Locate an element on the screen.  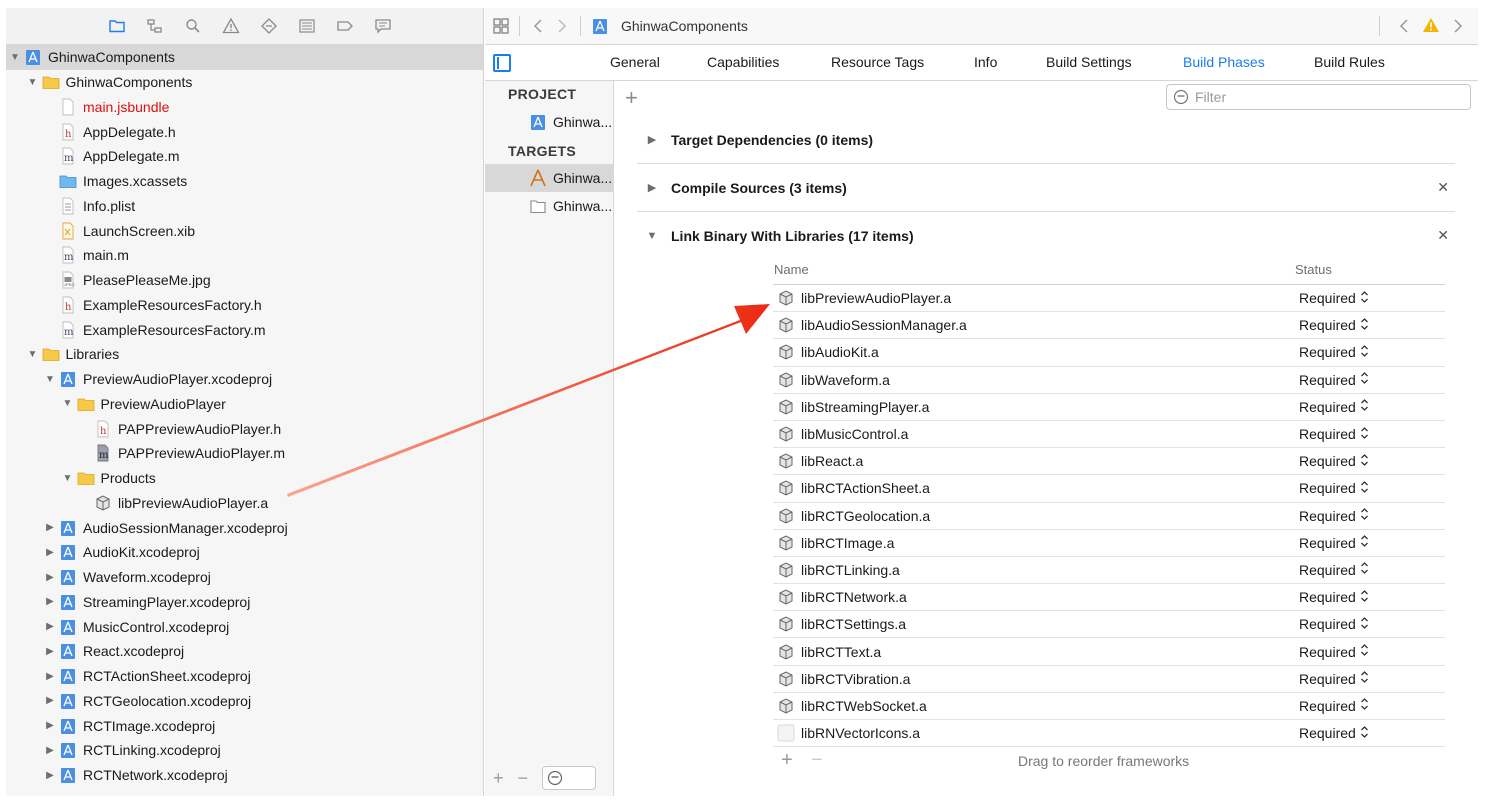
tree-item: ▶ RCTGeolocation.xcodeproj is located at coordinates (244, 701).